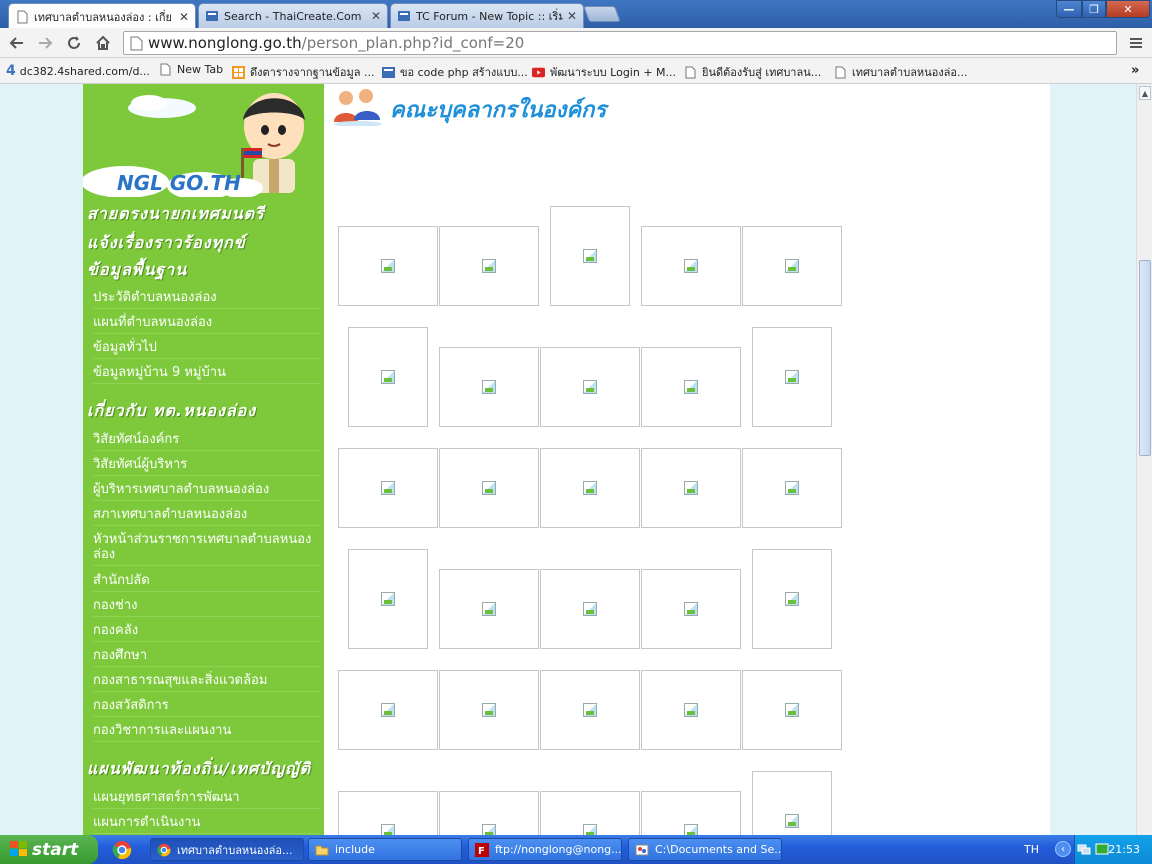 The height and width of the screenshot is (864, 1152). I want to click on menu-button, so click(1136, 43).